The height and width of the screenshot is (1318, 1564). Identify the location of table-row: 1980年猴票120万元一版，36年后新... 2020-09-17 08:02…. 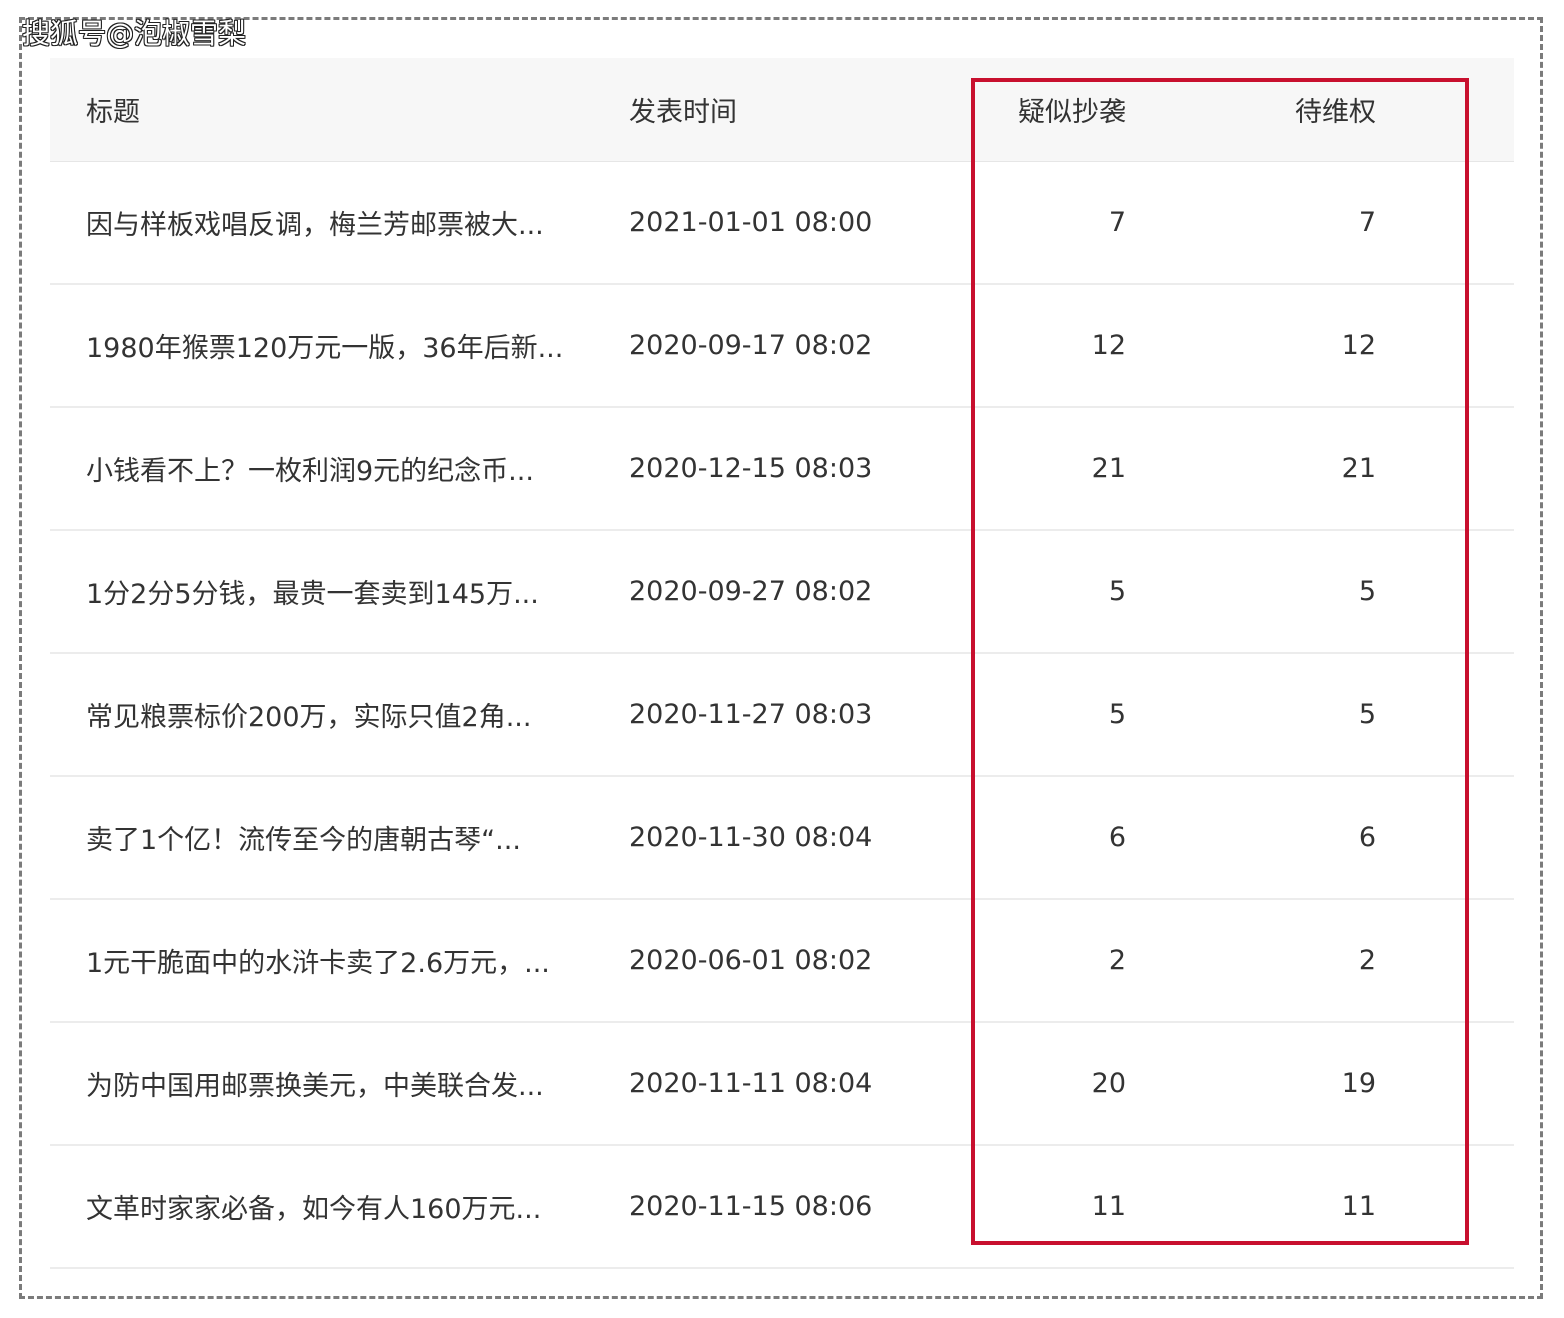
(782, 346).